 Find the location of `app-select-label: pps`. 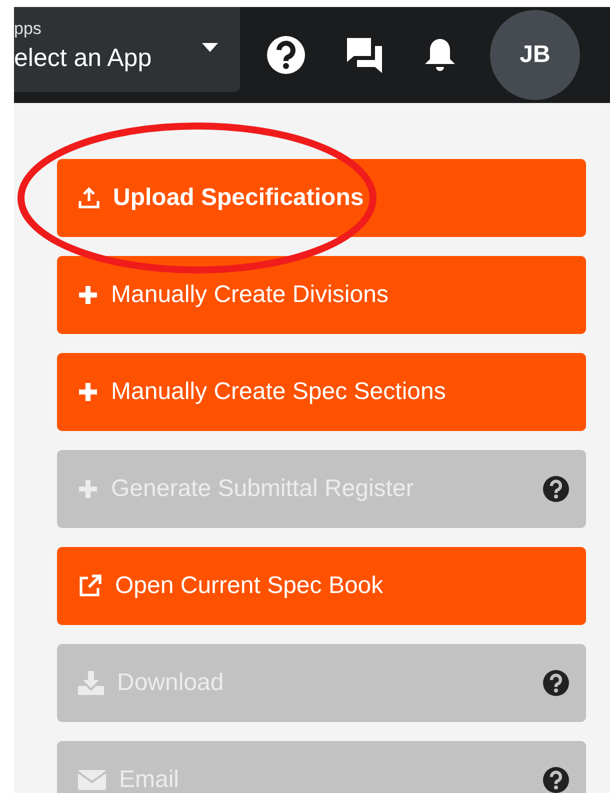

app-select-label: pps is located at coordinates (28, 28).